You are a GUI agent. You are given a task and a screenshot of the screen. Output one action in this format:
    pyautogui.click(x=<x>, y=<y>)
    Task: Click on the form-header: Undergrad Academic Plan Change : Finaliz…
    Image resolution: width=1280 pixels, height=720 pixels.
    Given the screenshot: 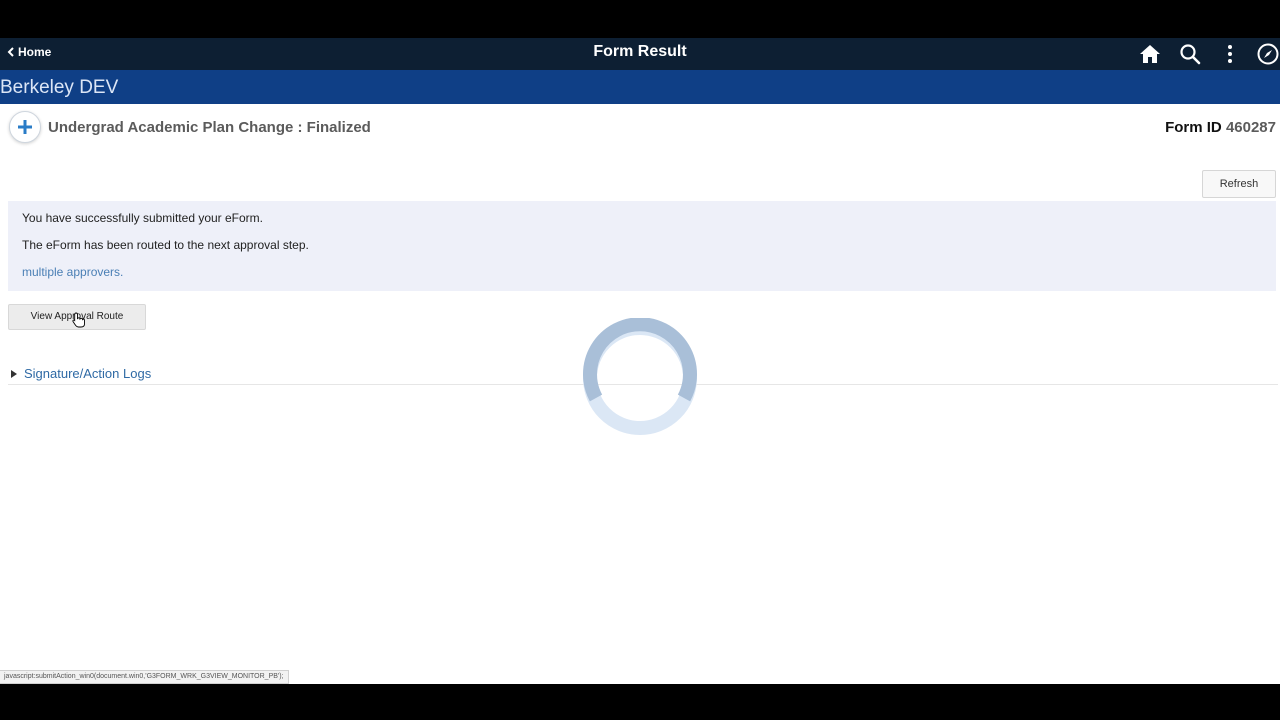 What is the action you would take?
    pyautogui.click(x=640, y=128)
    